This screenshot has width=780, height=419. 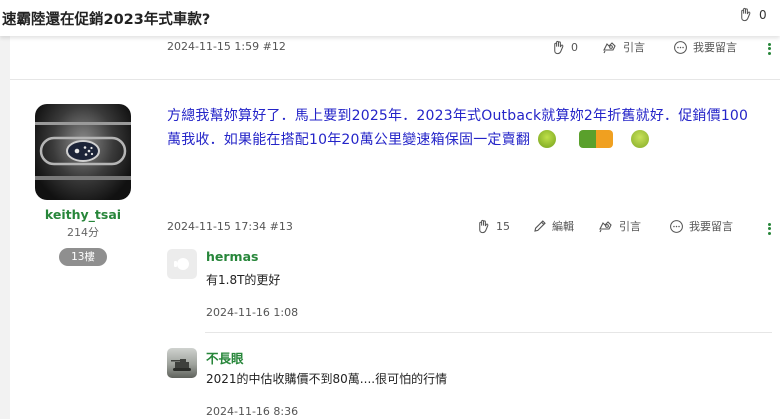 I want to click on post-13-quote-label: 引言, so click(x=630, y=226).